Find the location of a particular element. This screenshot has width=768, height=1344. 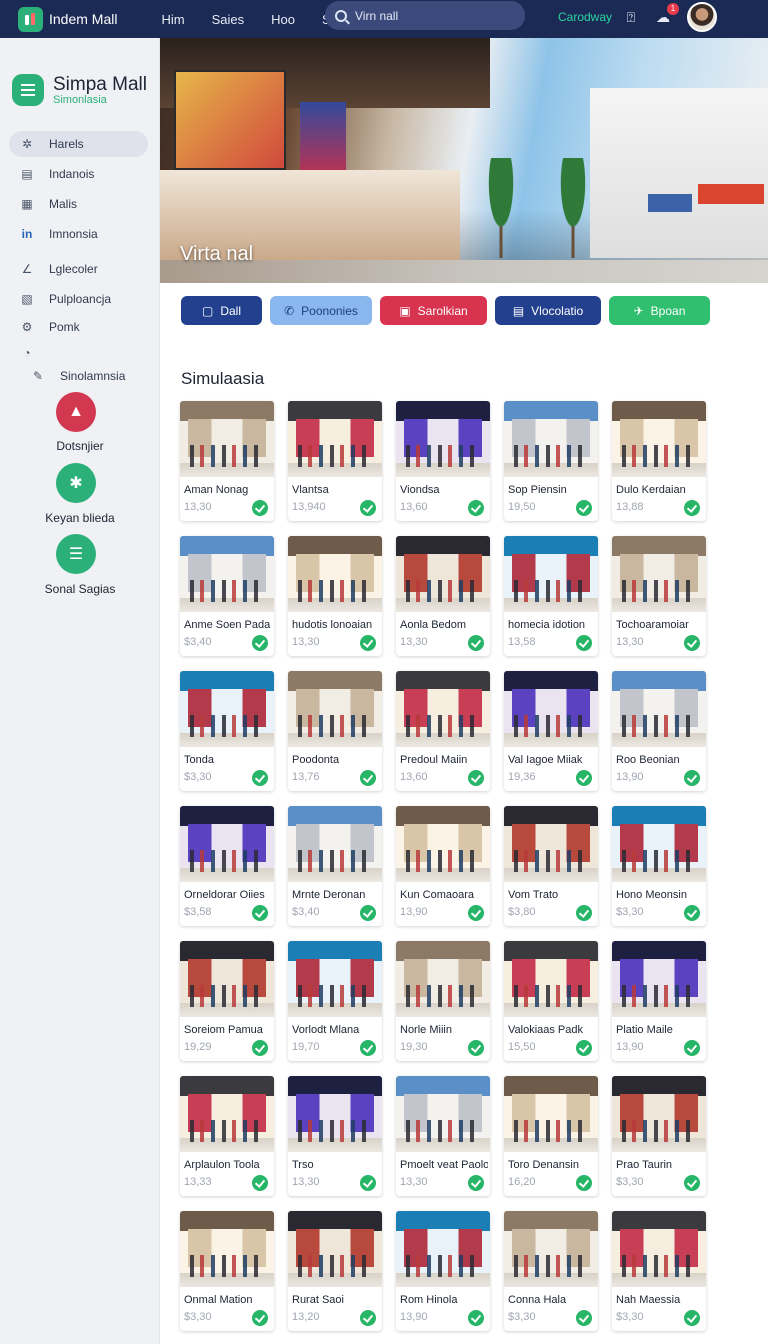

store-card: Rom Hinola 13,90 is located at coordinates (443, 1271).